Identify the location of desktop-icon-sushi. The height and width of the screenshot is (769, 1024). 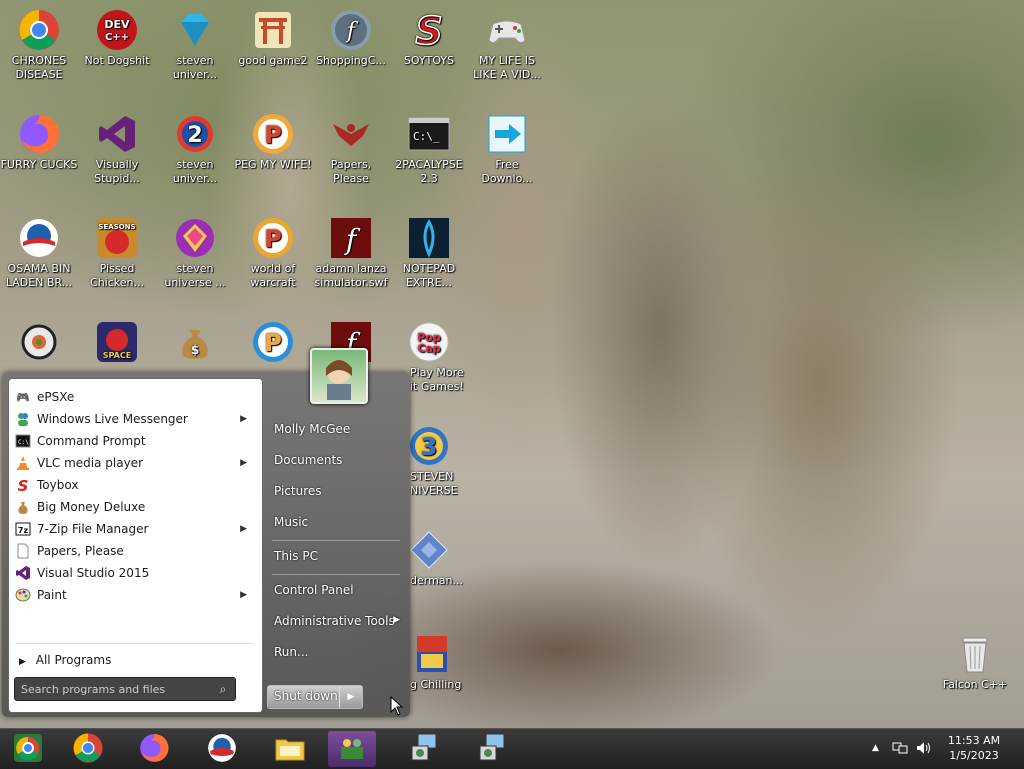
(39, 343).